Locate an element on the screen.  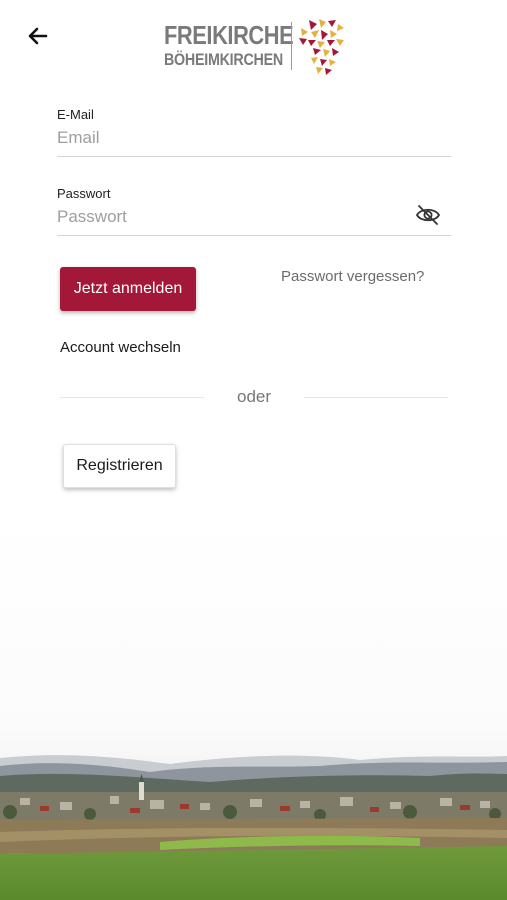
forgot-password-link: Passwort vergessen? is located at coordinates (352, 276).